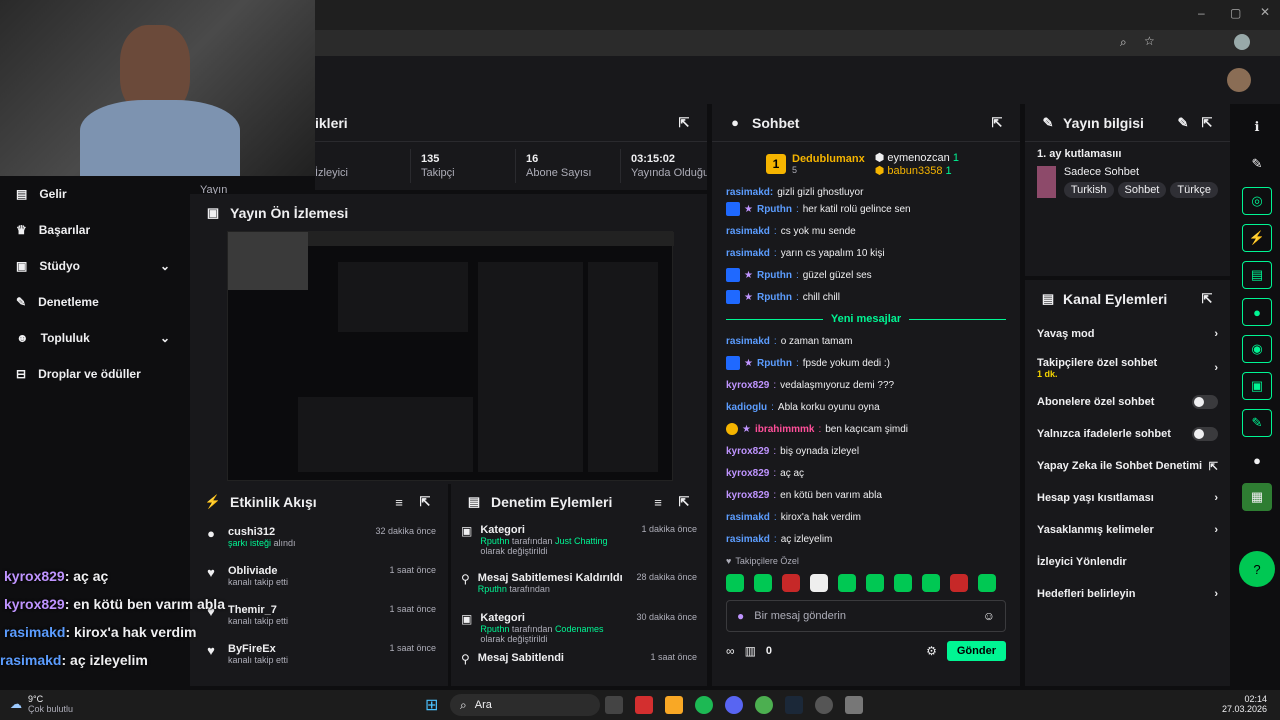 Image resolution: width=1280 pixels, height=720 pixels. What do you see at coordinates (1149, 41) in the screenshot?
I see `bookmark-star-icon: ☆` at bounding box center [1149, 41].